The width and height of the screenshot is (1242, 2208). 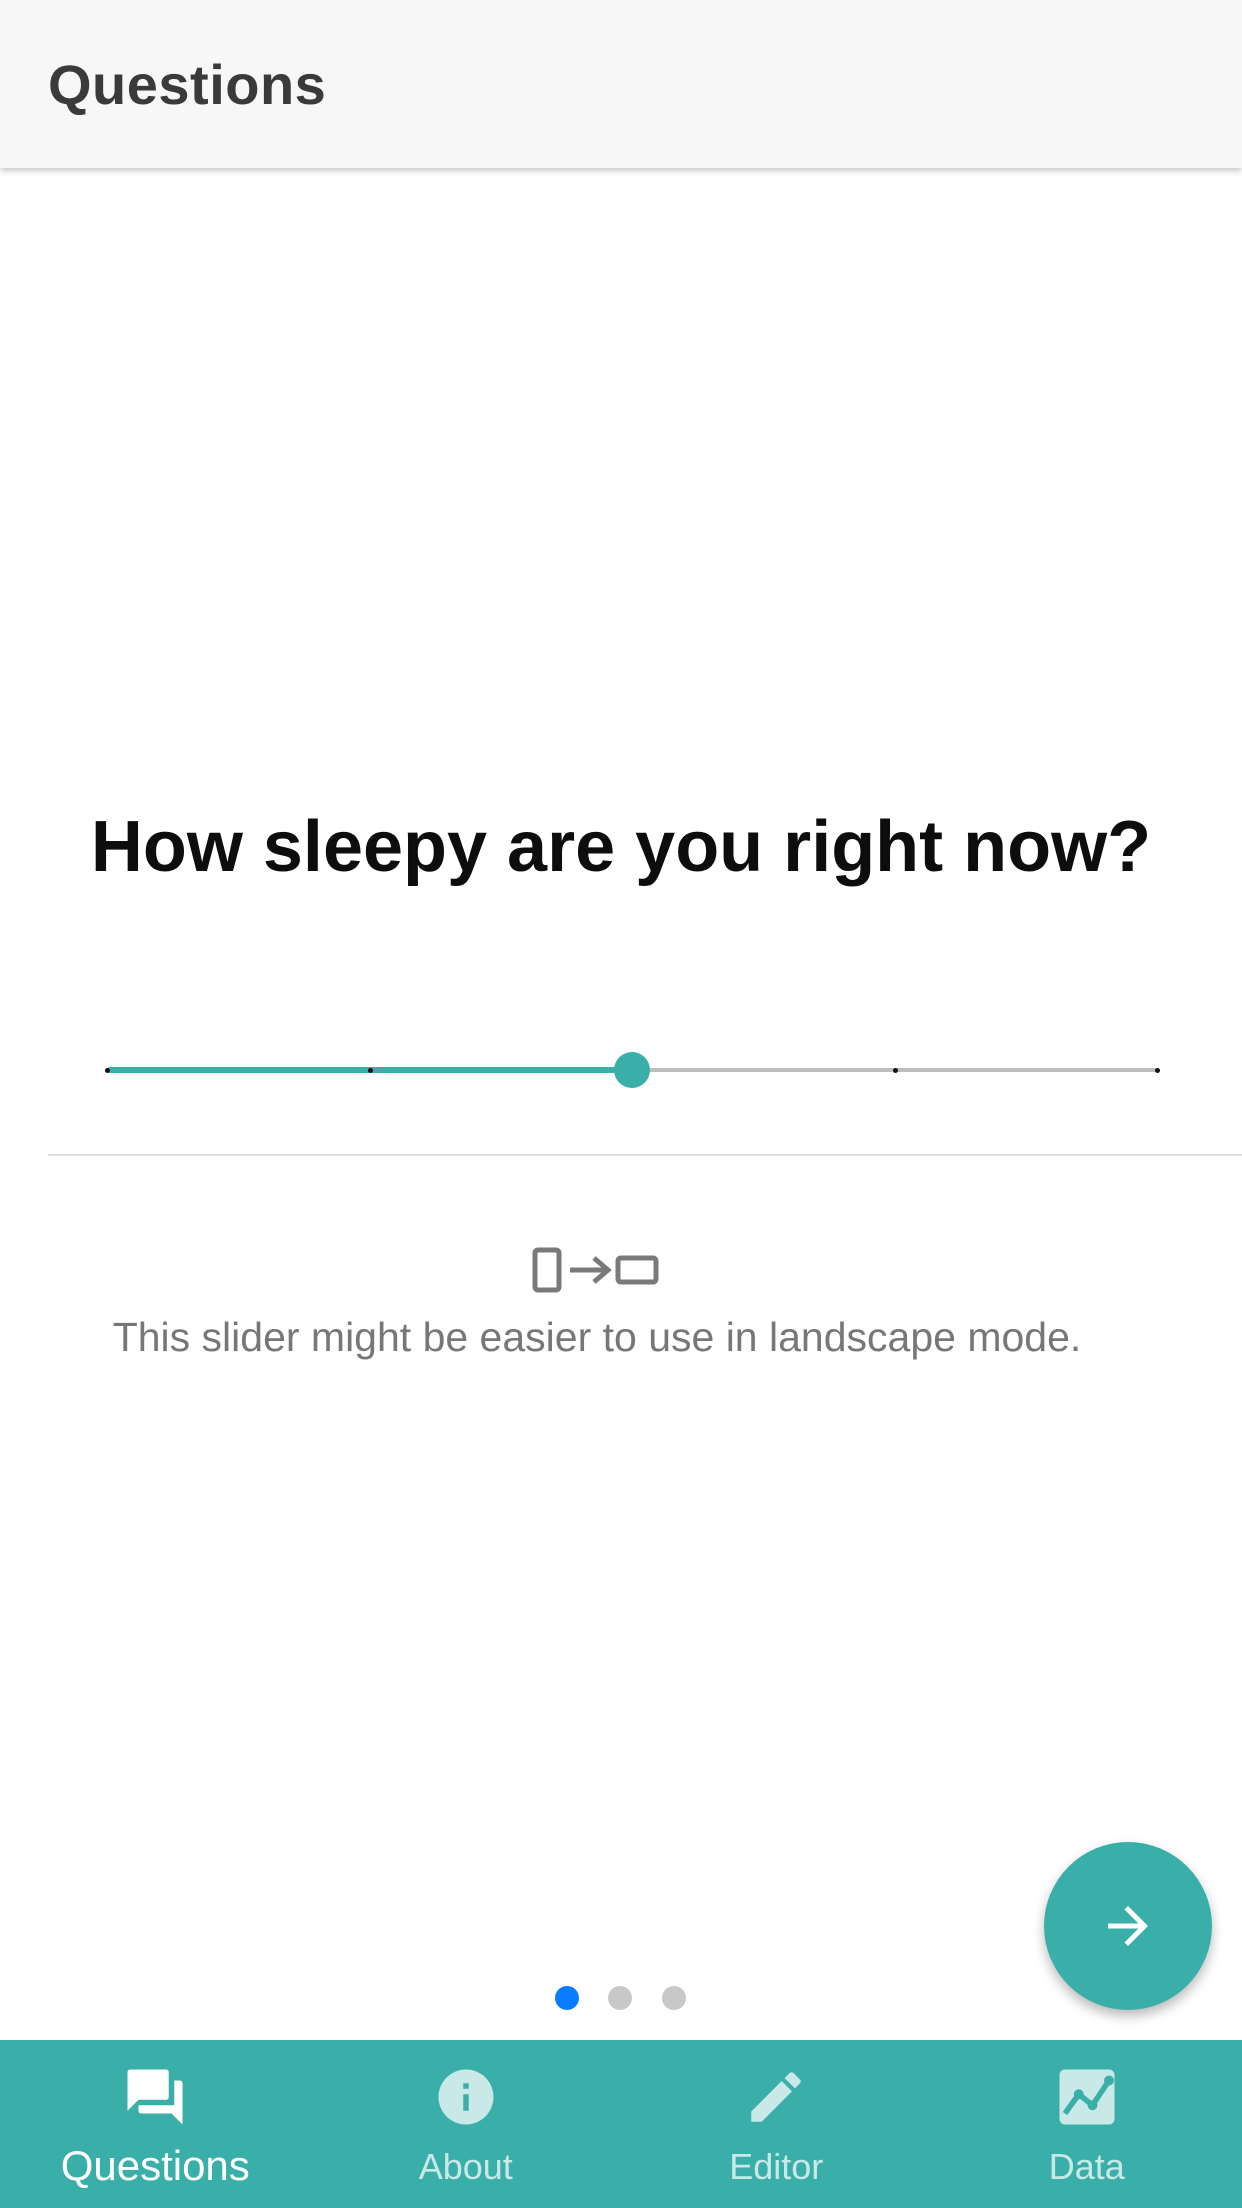 I want to click on app-bar: Questions, so click(x=621, y=84).